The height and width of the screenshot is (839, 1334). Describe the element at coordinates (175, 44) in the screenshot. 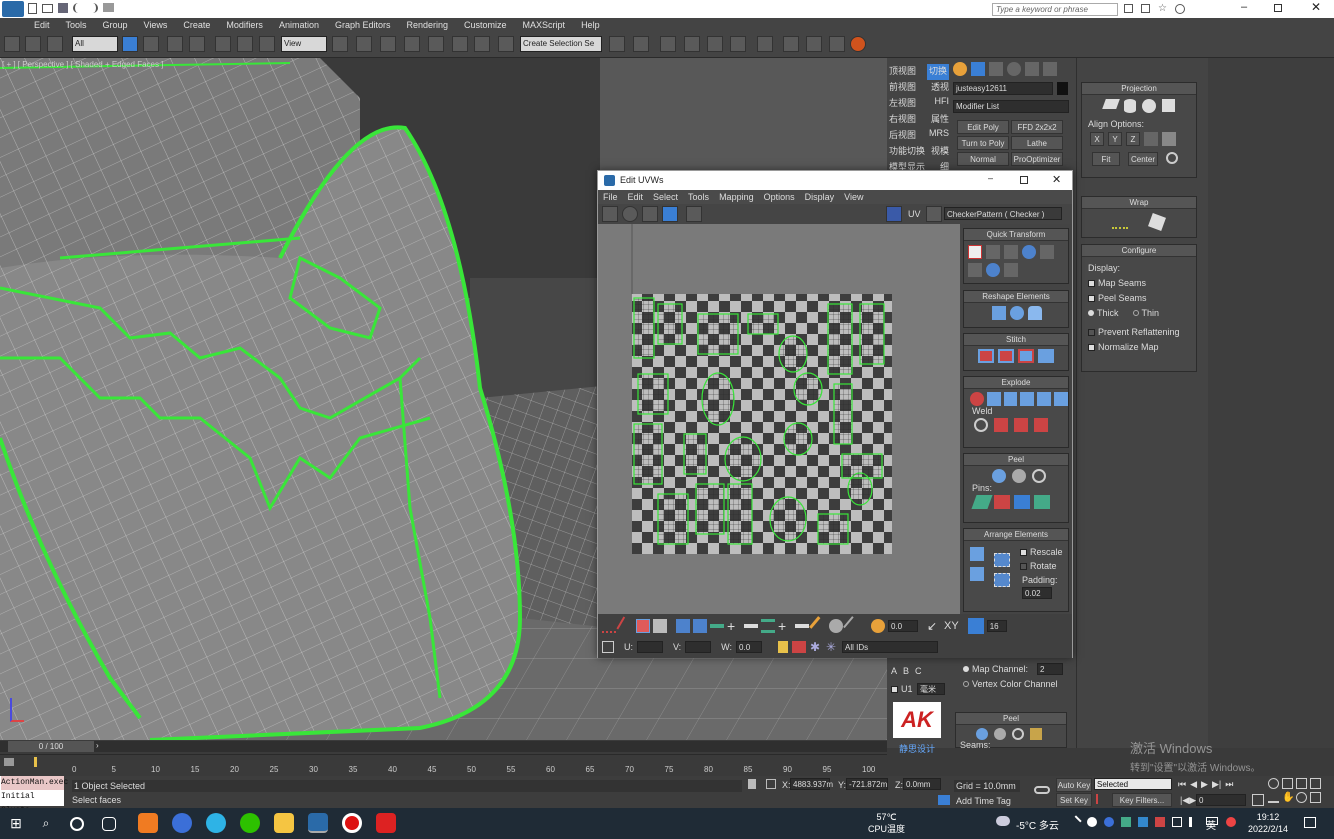

I see `rect-selection-icon` at that location.